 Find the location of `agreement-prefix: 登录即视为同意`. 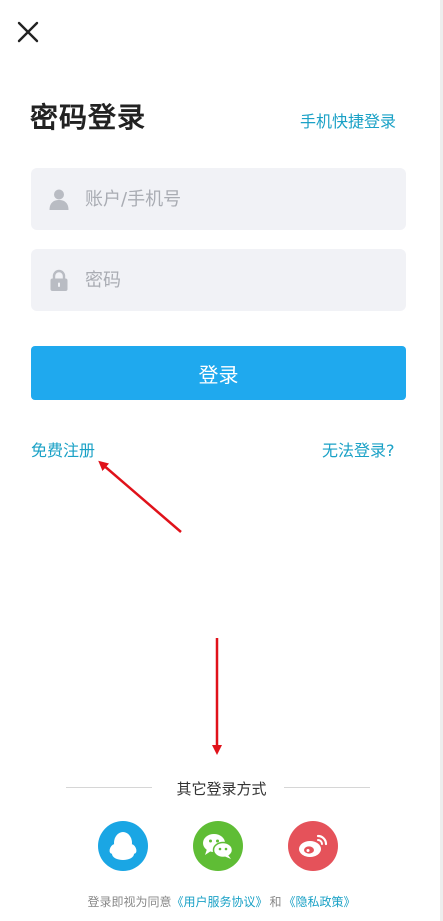

agreement-prefix: 登录即视为同意 is located at coordinates (129, 902).